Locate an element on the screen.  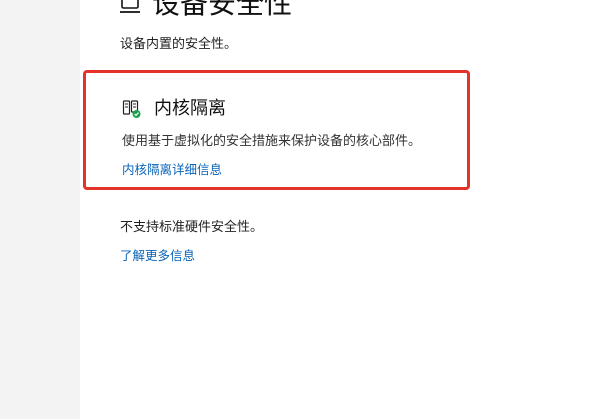
core-isolation-icon is located at coordinates (131, 109).